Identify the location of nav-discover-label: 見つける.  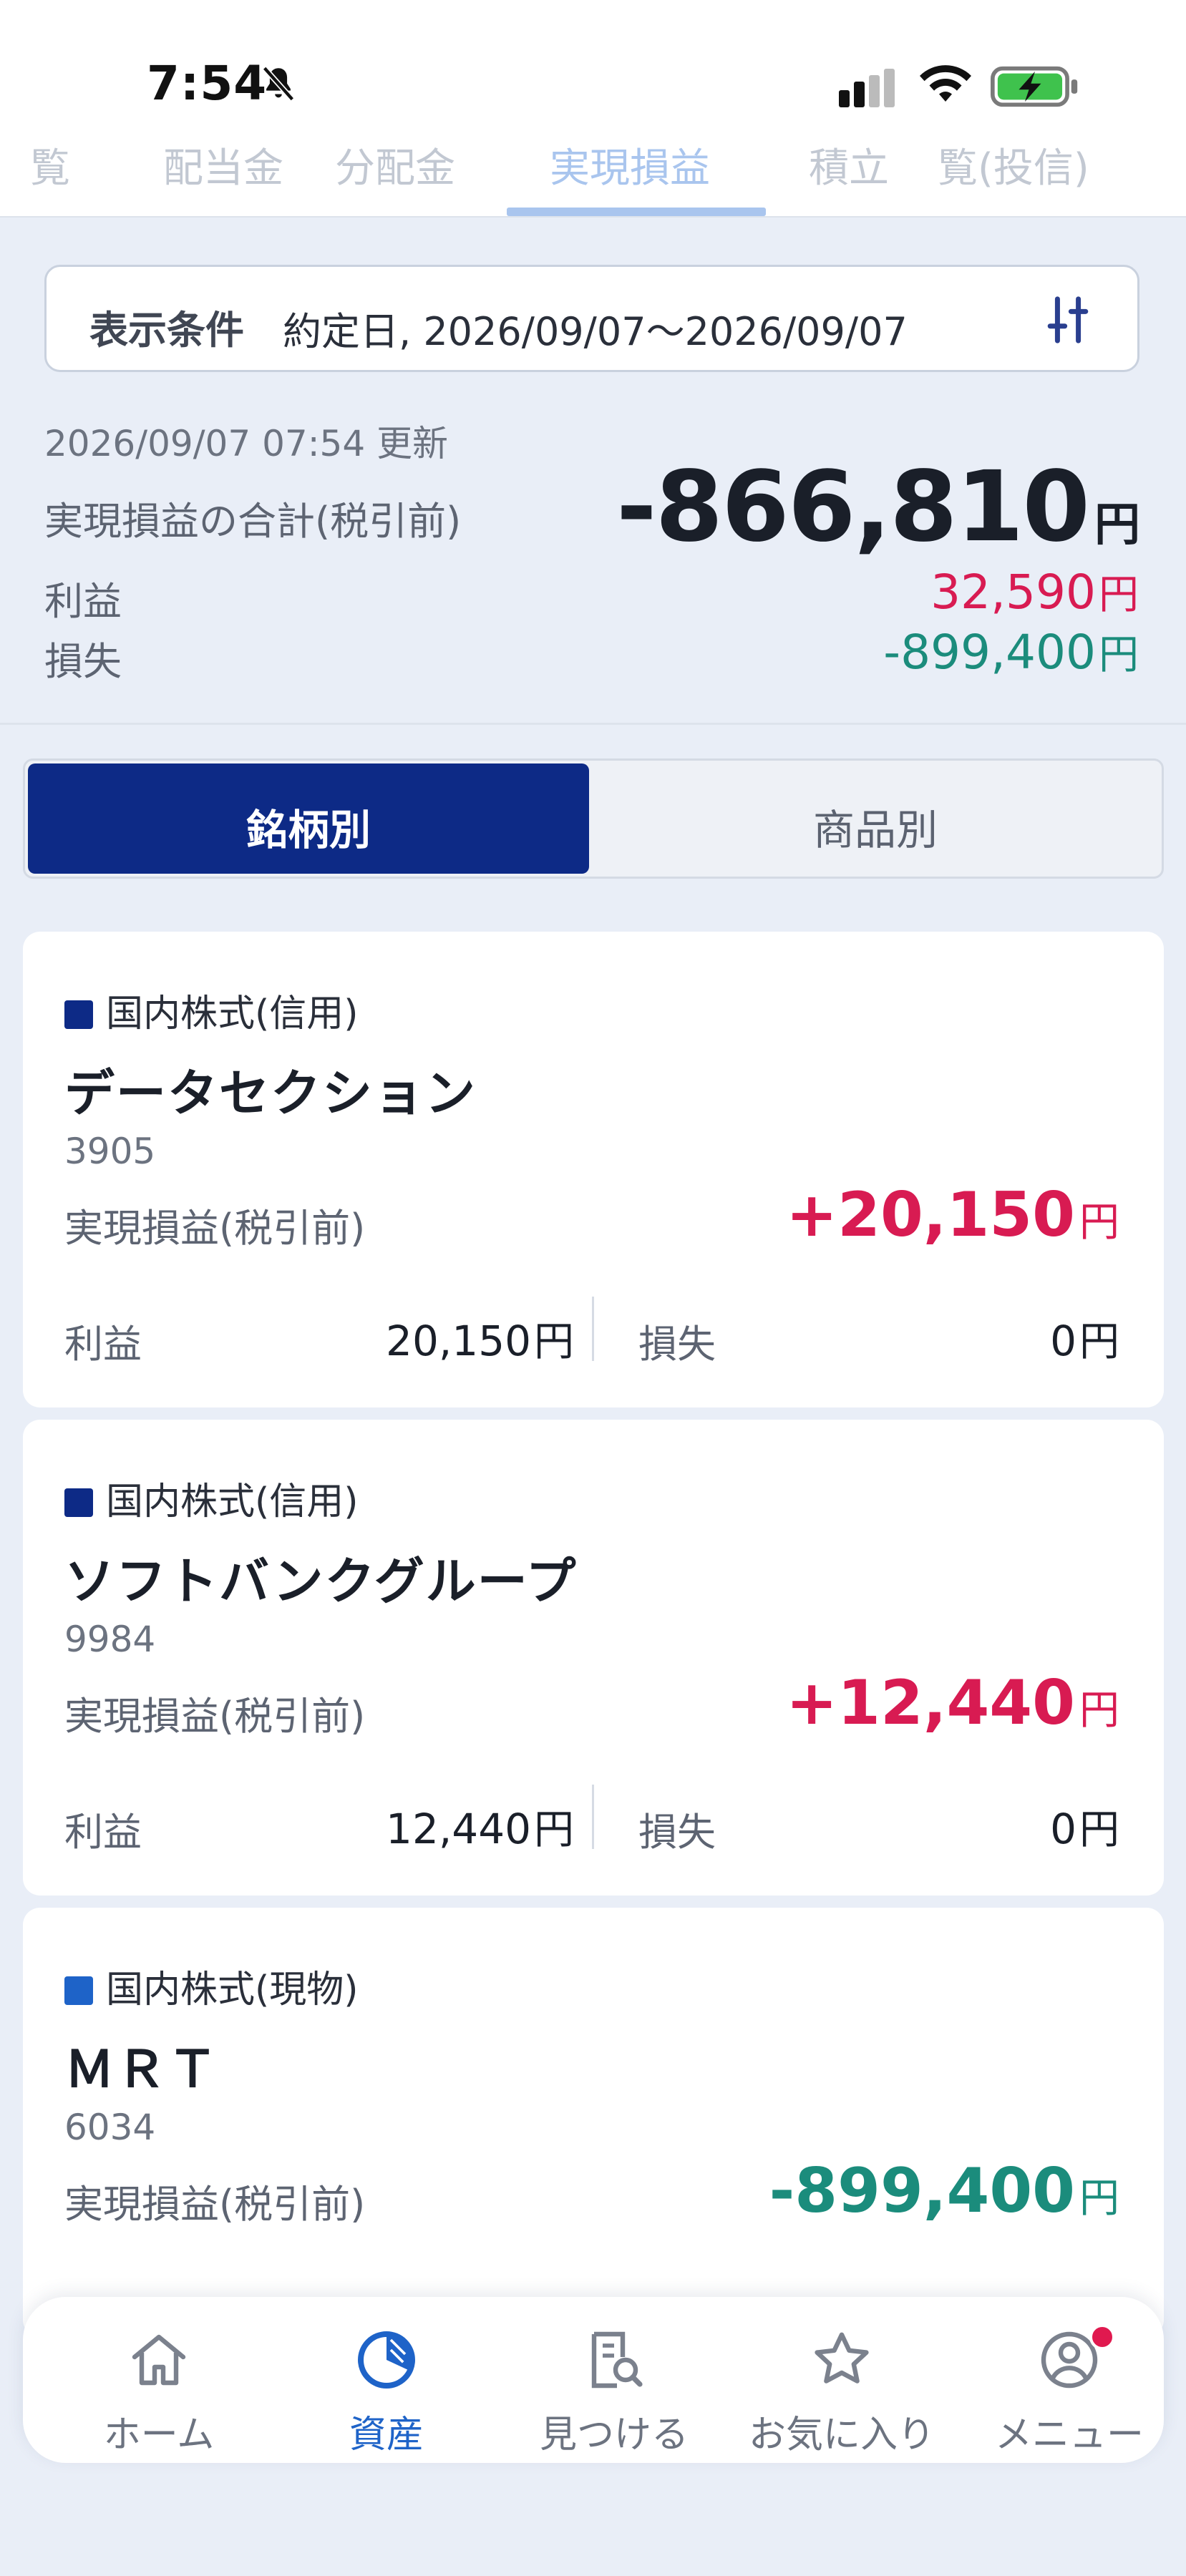
(614, 2435).